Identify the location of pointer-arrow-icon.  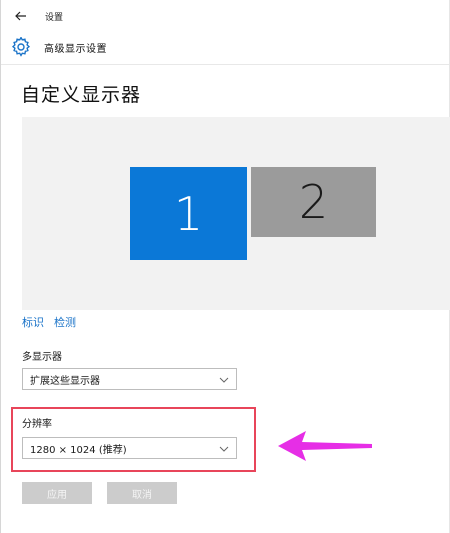
(325, 446).